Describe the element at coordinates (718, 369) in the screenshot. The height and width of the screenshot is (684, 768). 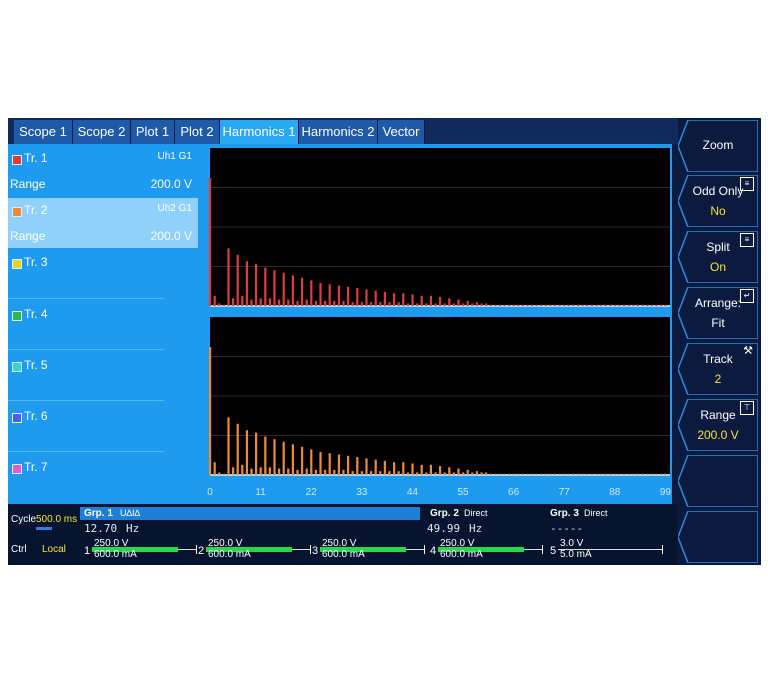
I see `track-button: ⚒ Track 2` at that location.